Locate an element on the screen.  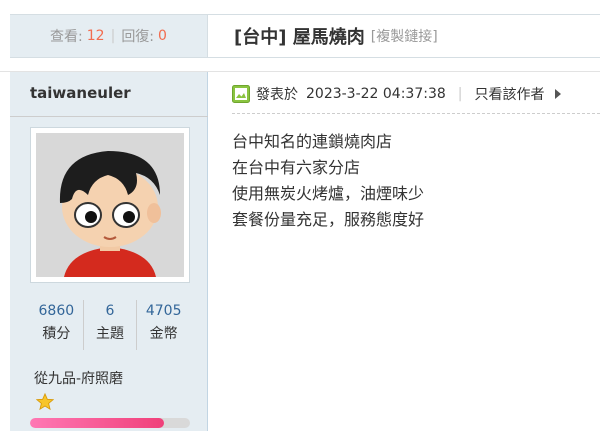
stat-coins: 4705 金幣 is located at coordinates (163, 325).